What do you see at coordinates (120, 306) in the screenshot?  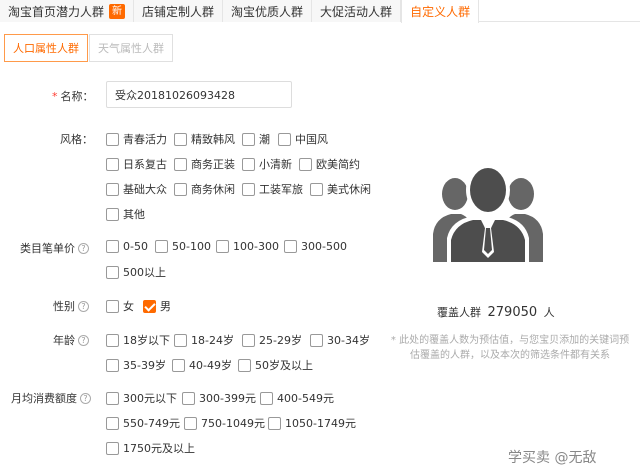 I see `gender-checkbox-female: 女` at bounding box center [120, 306].